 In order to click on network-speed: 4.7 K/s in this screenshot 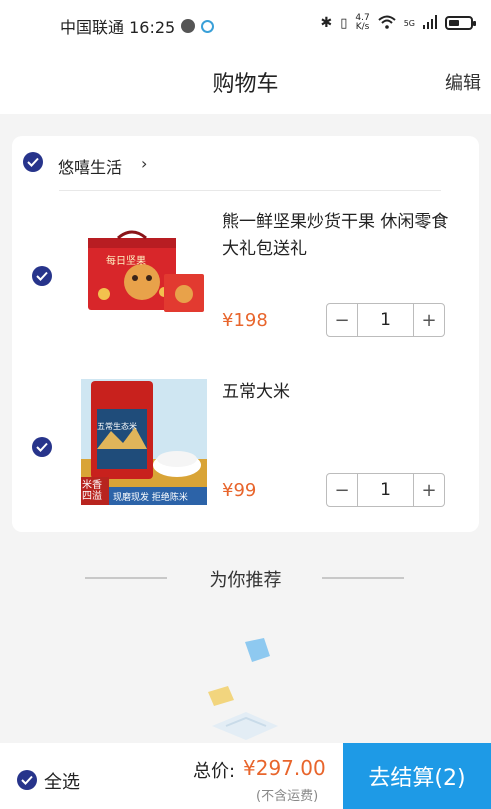, I will do `click(362, 23)`.